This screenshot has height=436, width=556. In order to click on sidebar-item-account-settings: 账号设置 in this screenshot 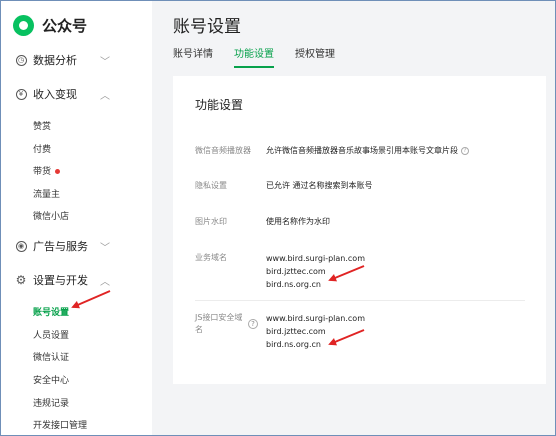, I will do `click(51, 311)`.